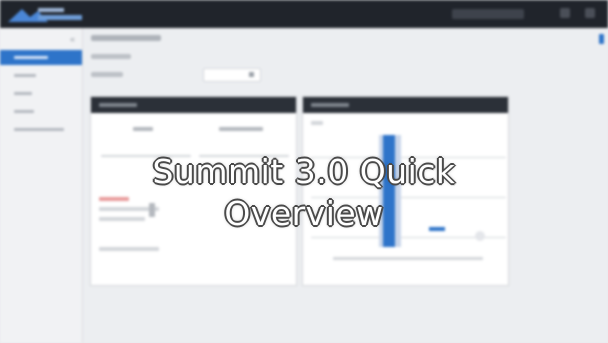  Describe the element at coordinates (601, 39) in the screenshot. I see `help-tab` at that location.